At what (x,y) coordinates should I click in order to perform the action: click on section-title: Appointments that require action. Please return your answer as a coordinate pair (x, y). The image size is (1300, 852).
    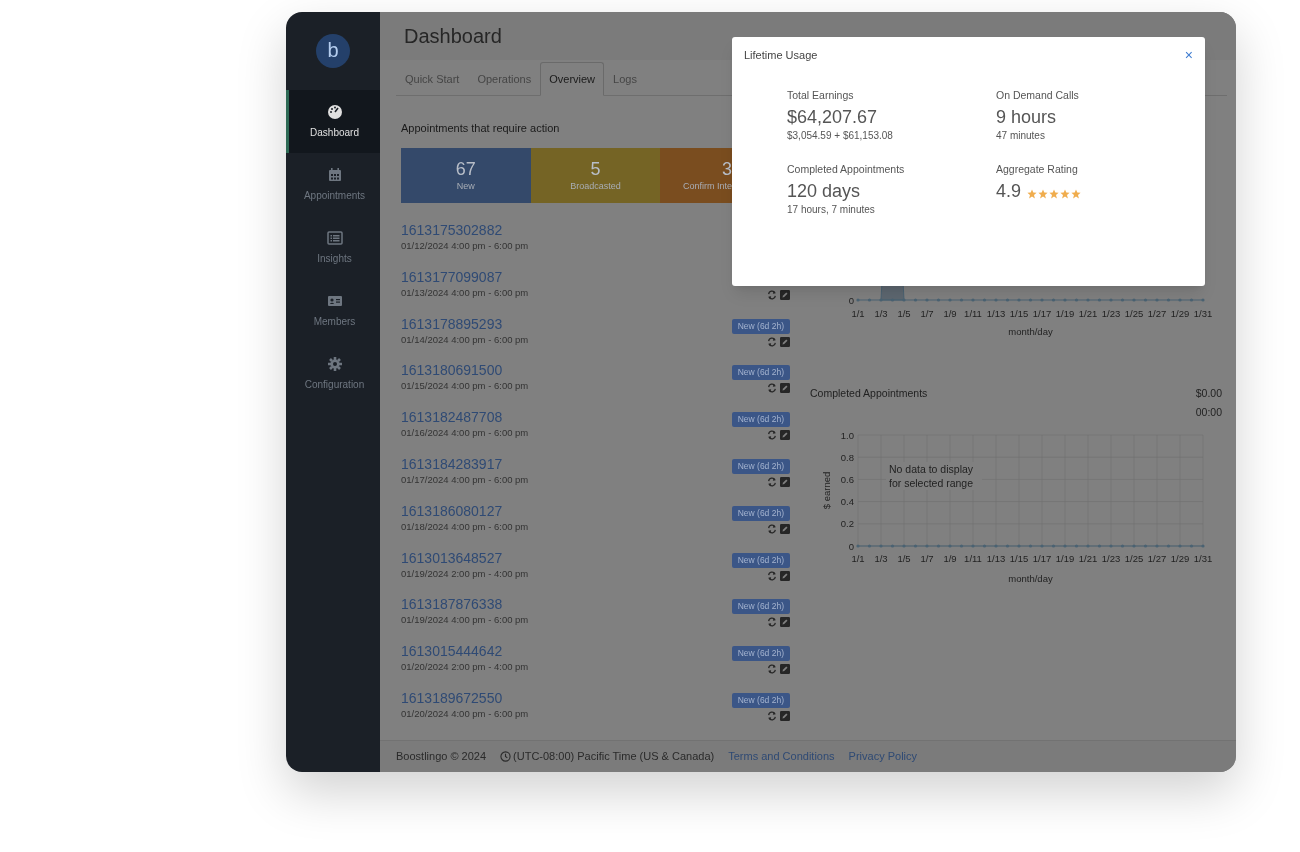
    Looking at the image, I should click on (481, 127).